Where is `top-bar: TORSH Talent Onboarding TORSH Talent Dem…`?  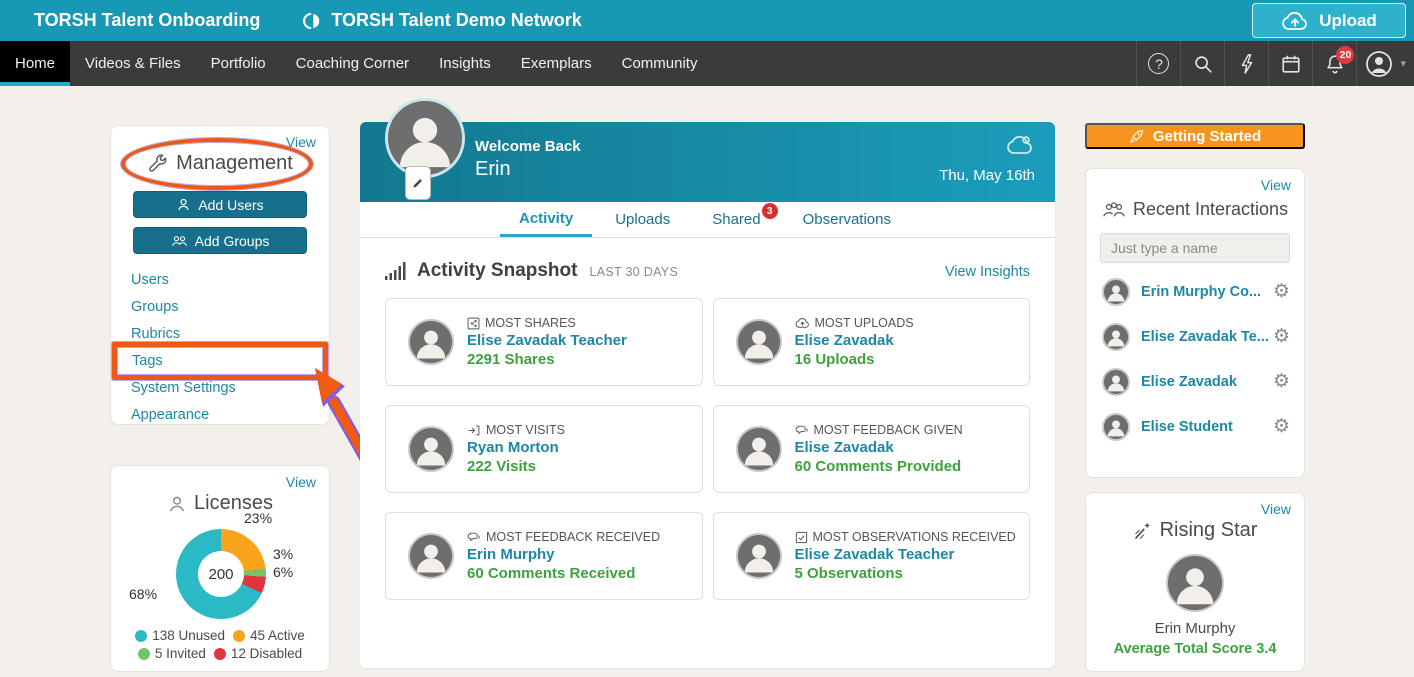
top-bar: TORSH Talent Onboarding TORSH Talent Dem… is located at coordinates (707, 20).